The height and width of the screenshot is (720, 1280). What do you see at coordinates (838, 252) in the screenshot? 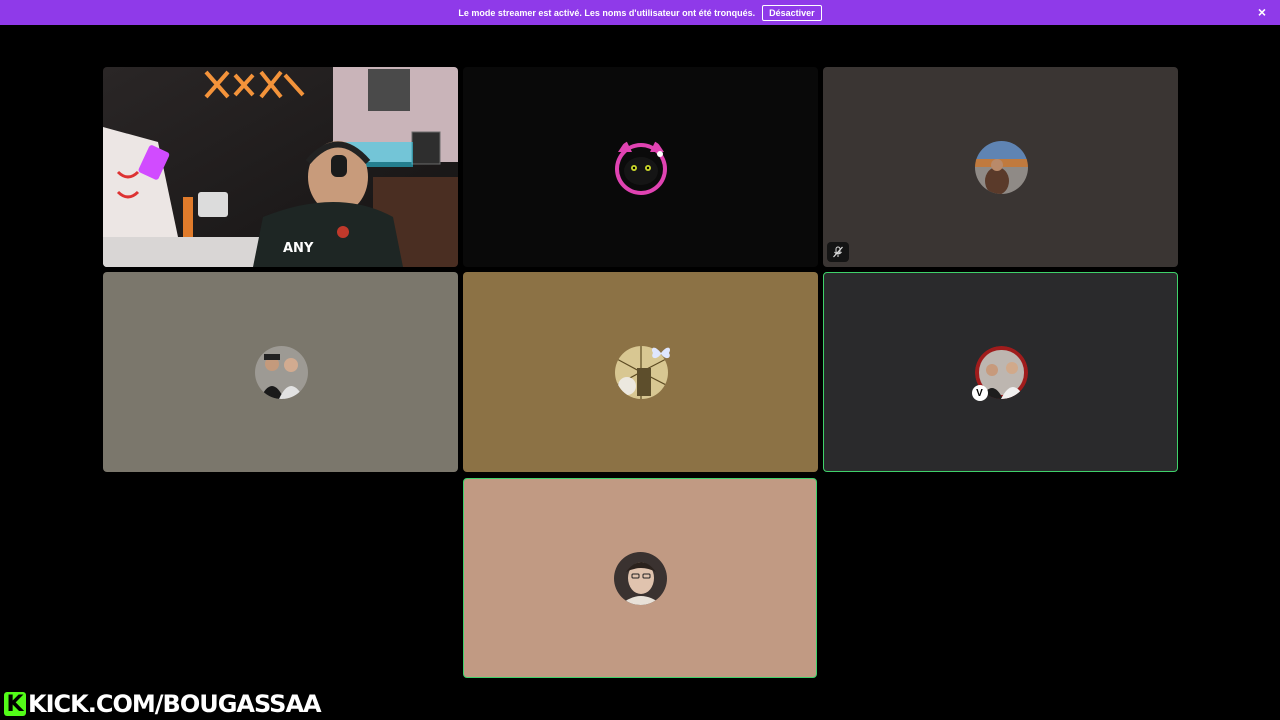
I see `mic-off-icon` at bounding box center [838, 252].